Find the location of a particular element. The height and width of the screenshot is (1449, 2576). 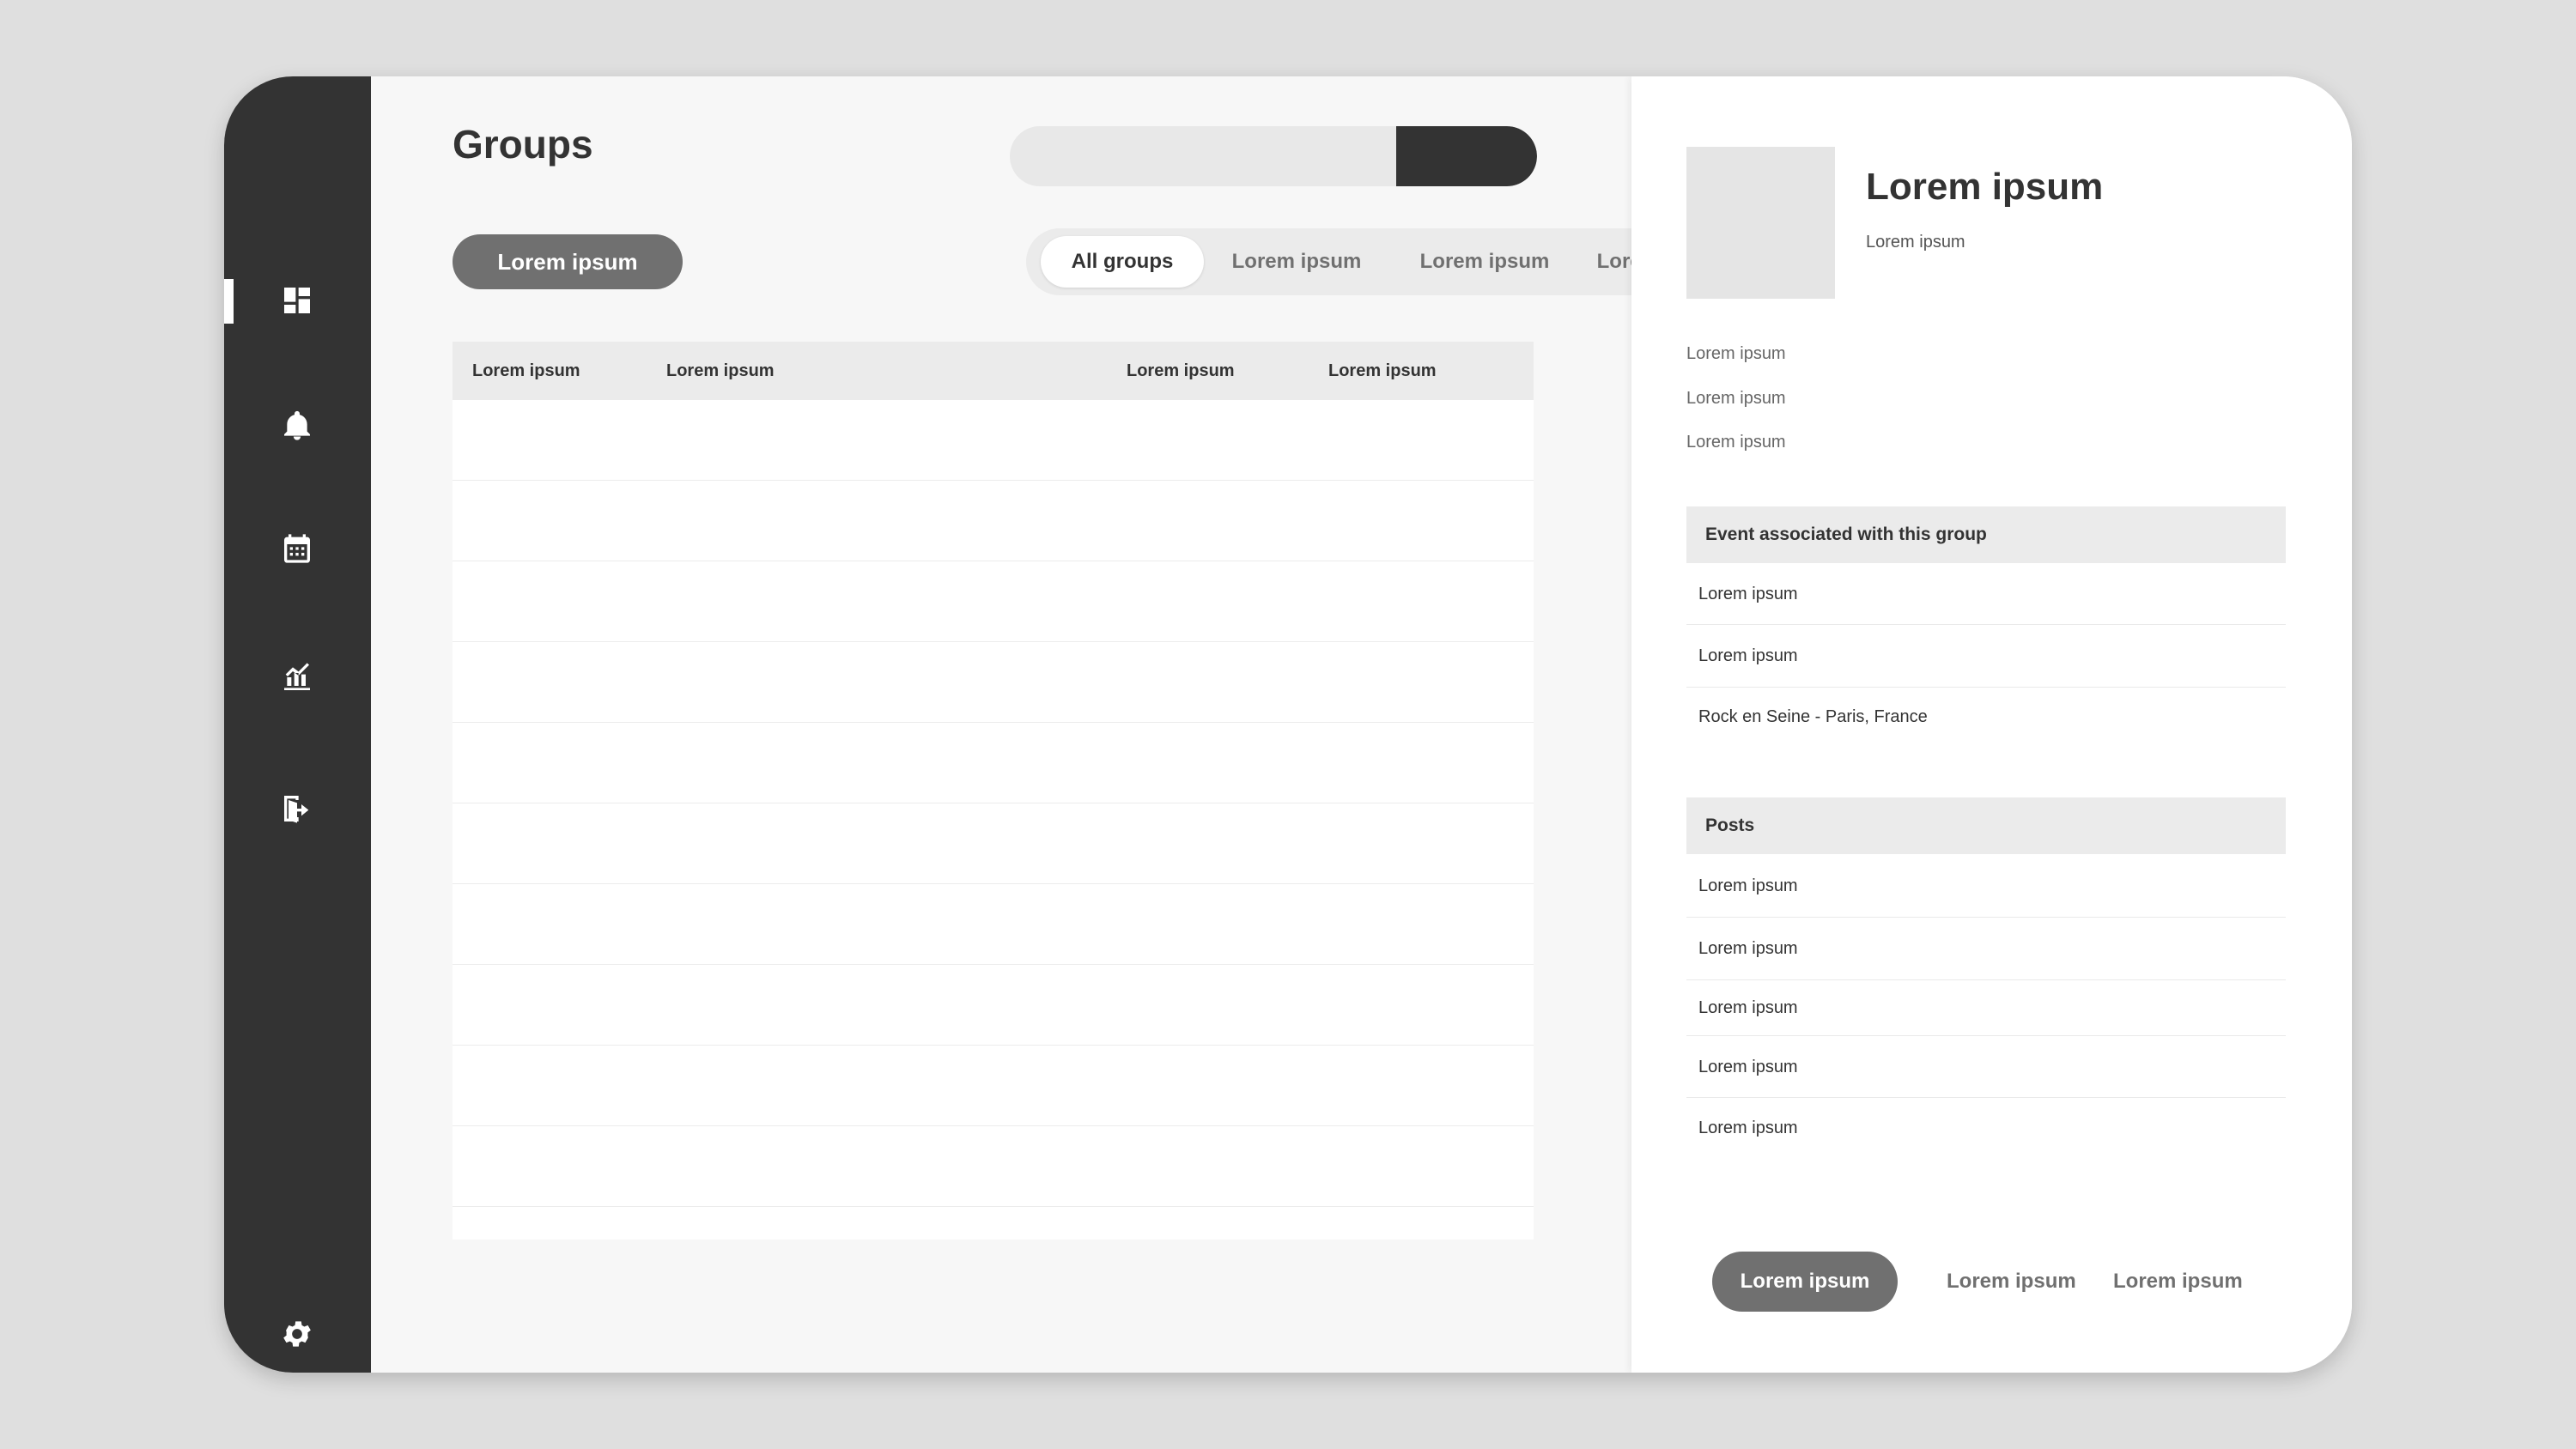

sidebar-item-calendar is located at coordinates (297, 548).